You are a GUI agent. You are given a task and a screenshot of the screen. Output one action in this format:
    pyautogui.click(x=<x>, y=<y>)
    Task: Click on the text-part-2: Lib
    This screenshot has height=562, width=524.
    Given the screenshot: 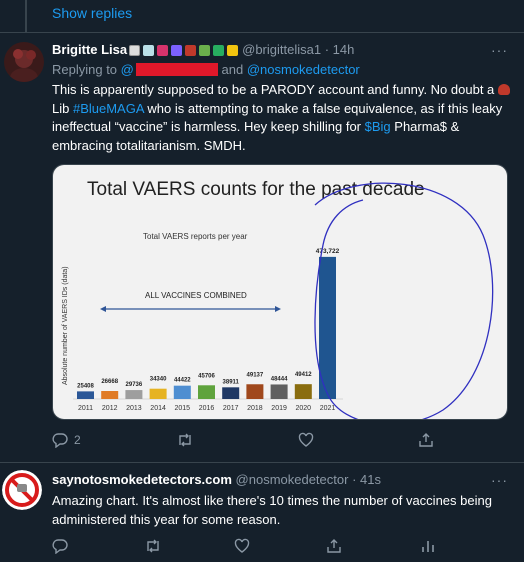 What is the action you would take?
    pyautogui.click(x=62, y=108)
    